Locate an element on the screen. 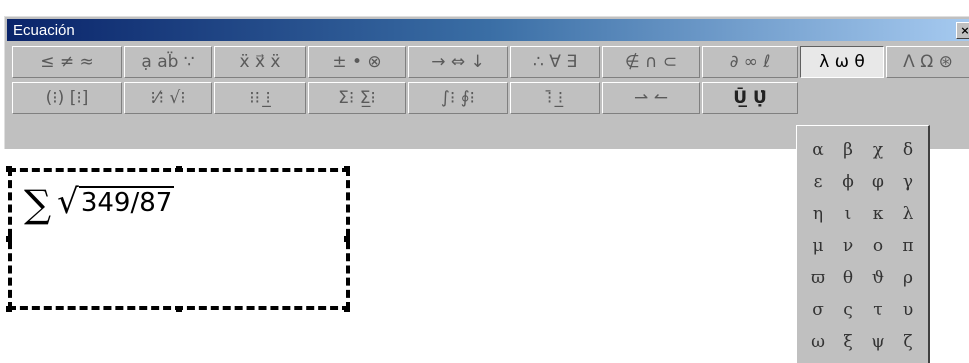  resize-handle-bottom-right is located at coordinates (347, 309).